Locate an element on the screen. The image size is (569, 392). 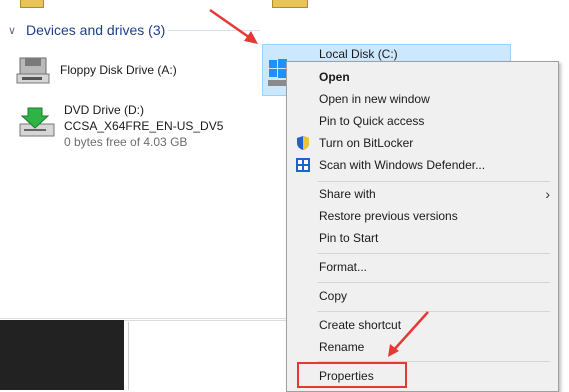
chevron-right-icon: › is located at coordinates (547, 194).